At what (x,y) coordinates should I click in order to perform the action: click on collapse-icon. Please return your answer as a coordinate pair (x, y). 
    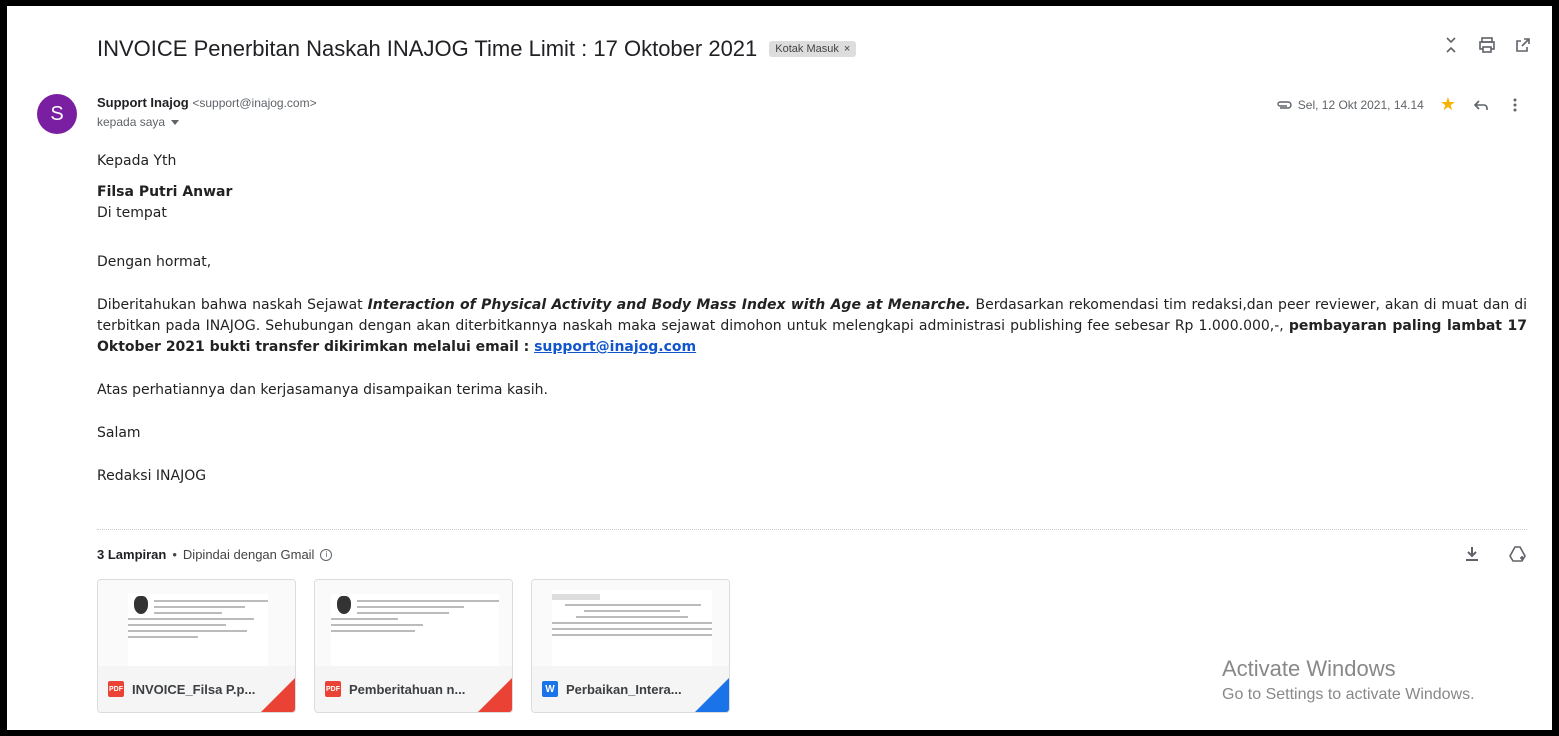
    Looking at the image, I should click on (1451, 45).